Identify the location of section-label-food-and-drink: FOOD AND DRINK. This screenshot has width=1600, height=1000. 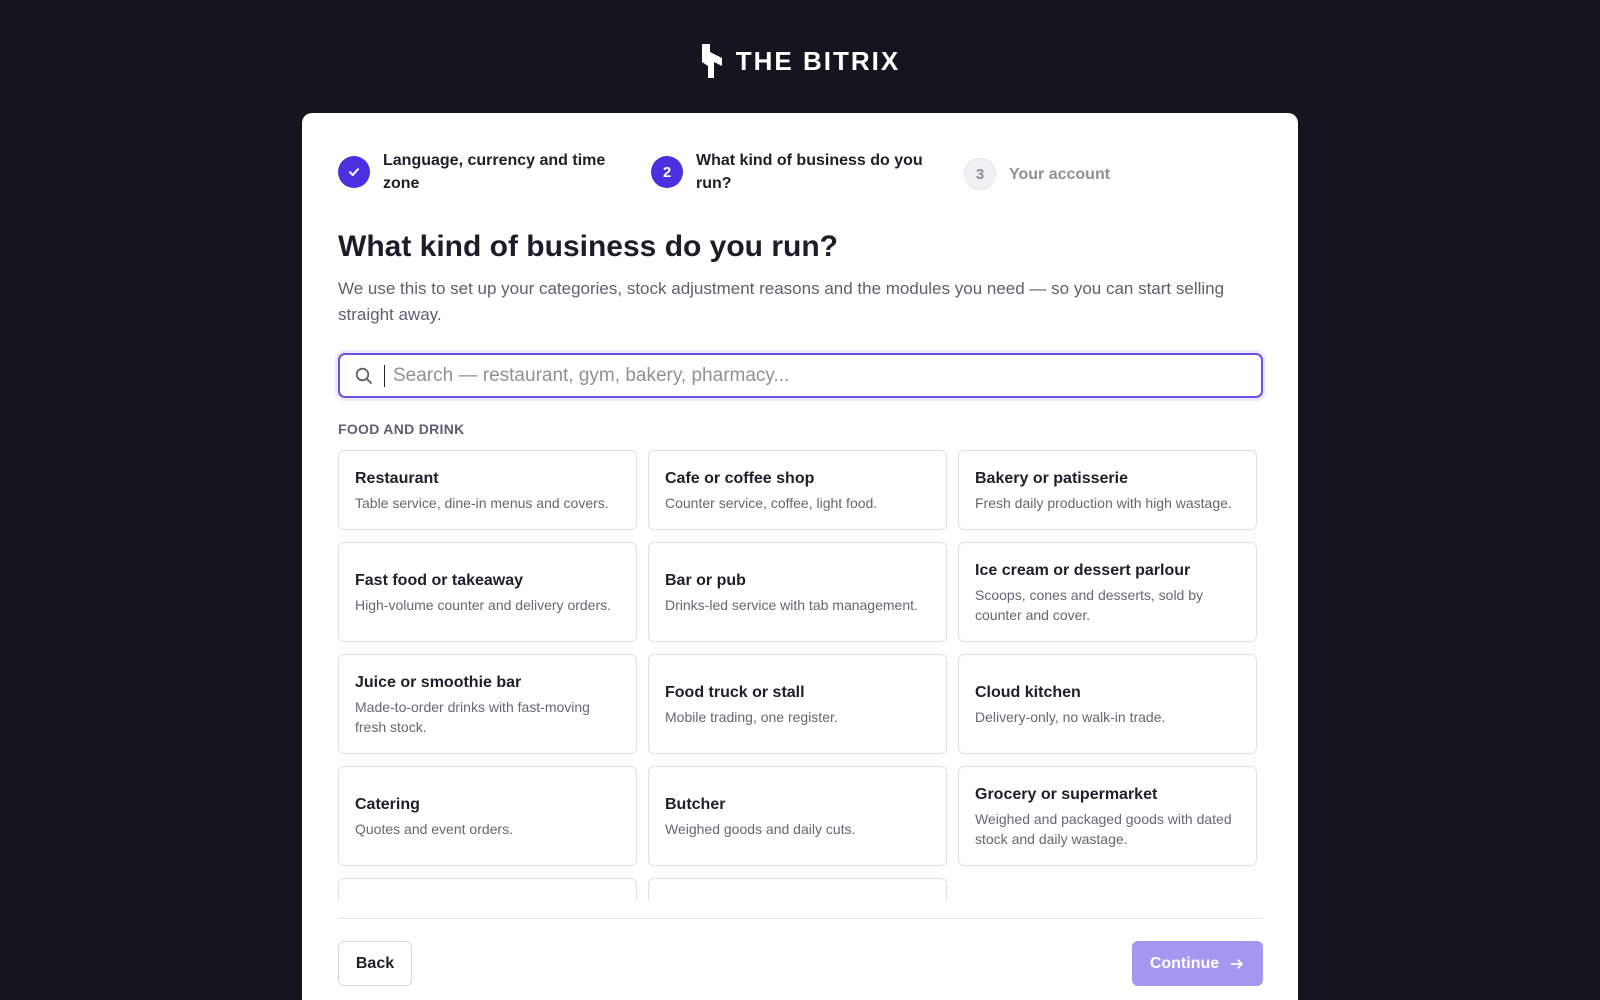
(401, 429).